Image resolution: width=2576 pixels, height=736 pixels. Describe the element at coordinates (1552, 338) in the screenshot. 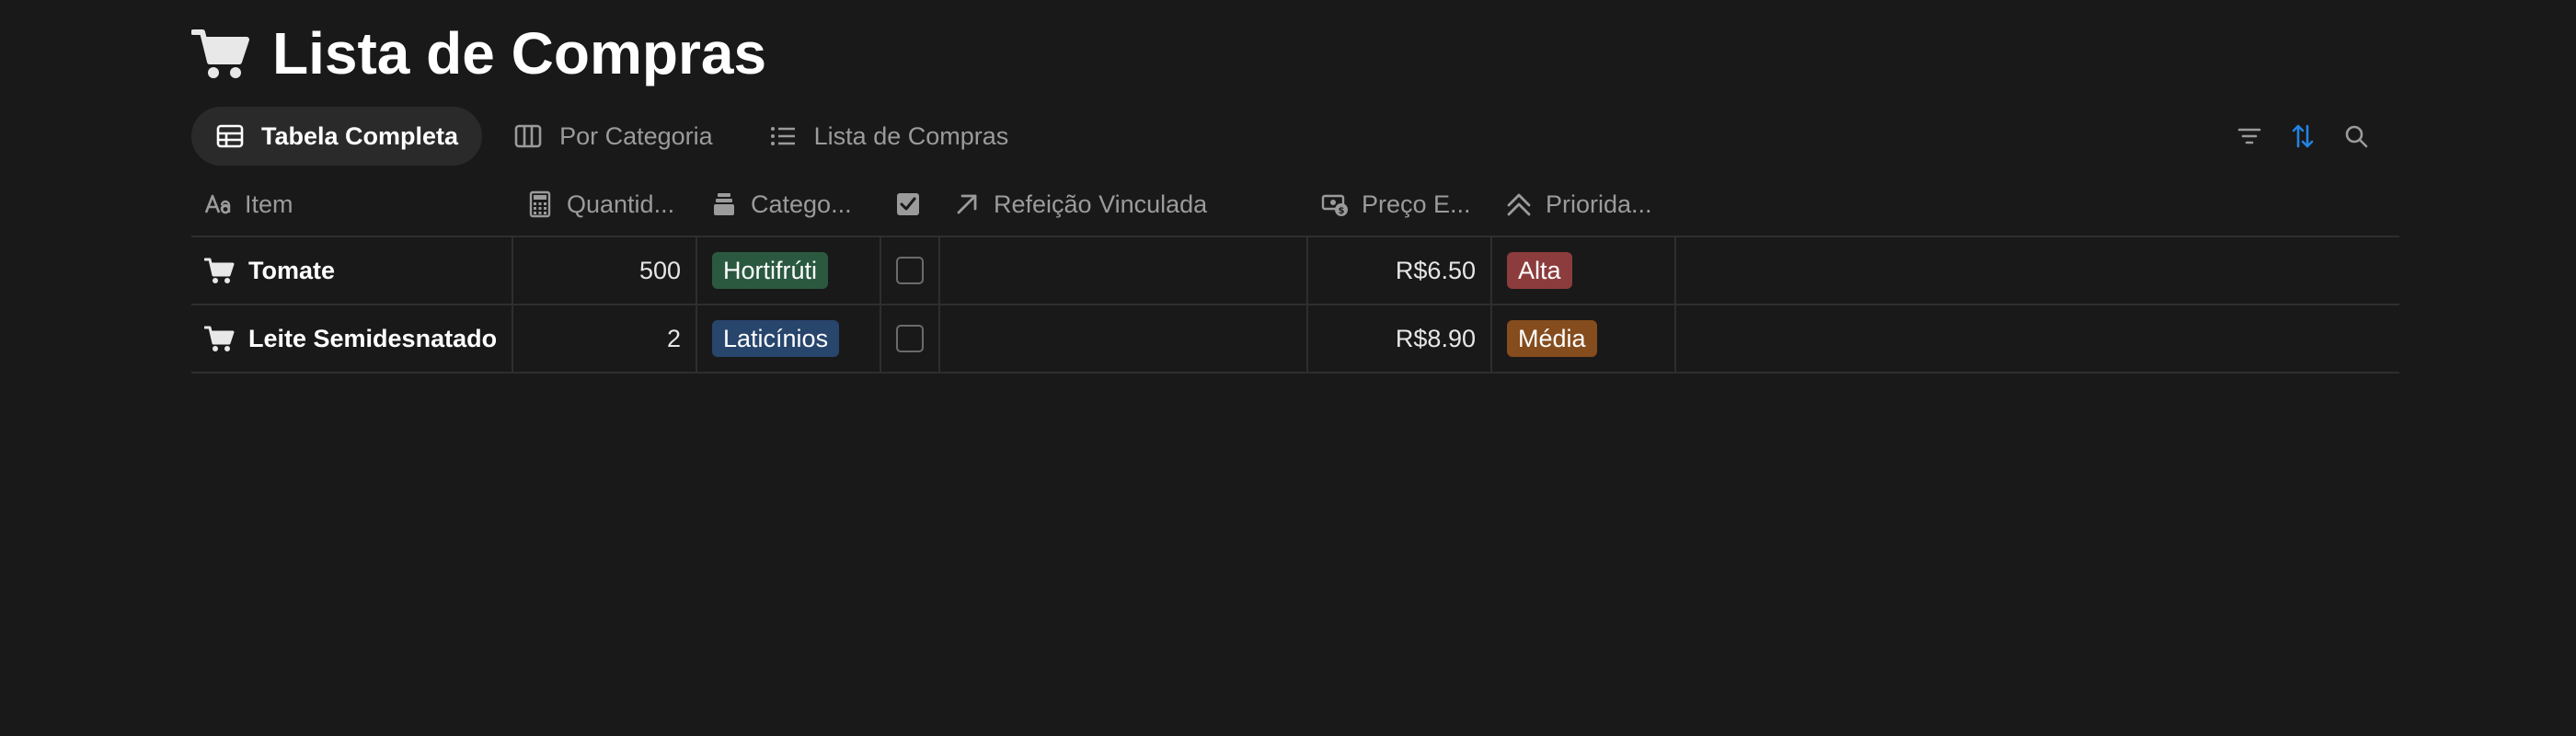

I see `priority-tag: Média` at that location.